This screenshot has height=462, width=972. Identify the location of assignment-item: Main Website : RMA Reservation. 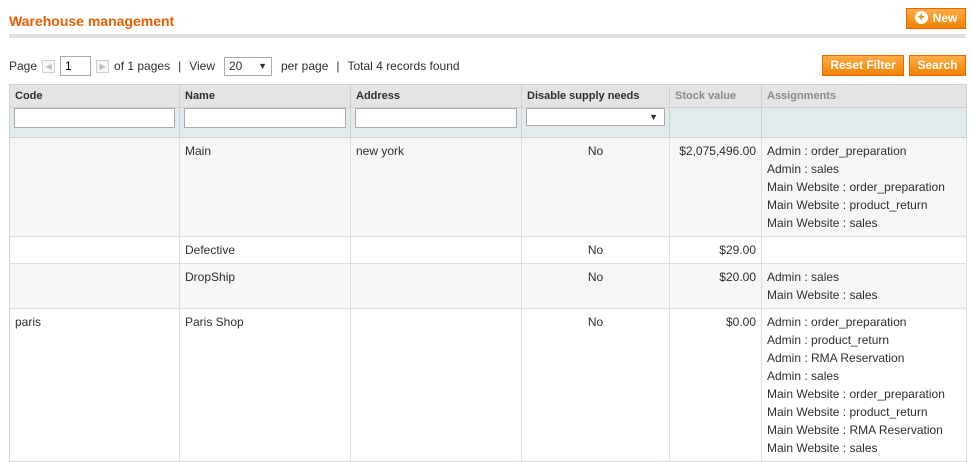
(855, 430).